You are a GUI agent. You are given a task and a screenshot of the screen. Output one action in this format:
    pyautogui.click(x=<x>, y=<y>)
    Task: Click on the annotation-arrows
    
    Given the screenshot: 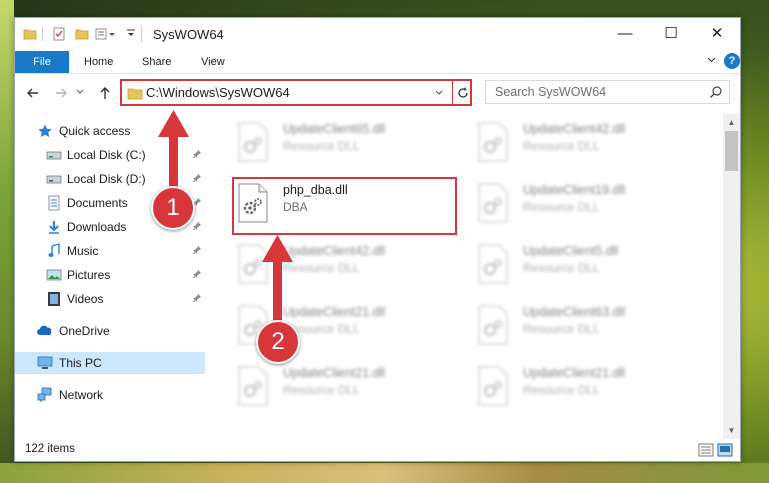 What is the action you would take?
    pyautogui.click(x=225, y=217)
    